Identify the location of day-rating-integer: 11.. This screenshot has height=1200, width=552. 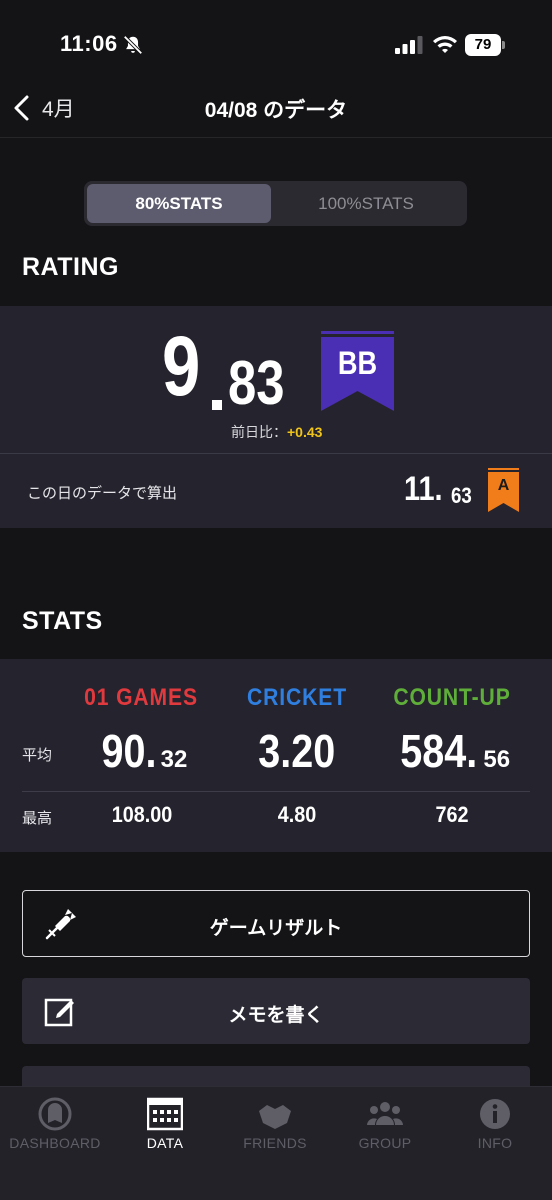
(423, 489).